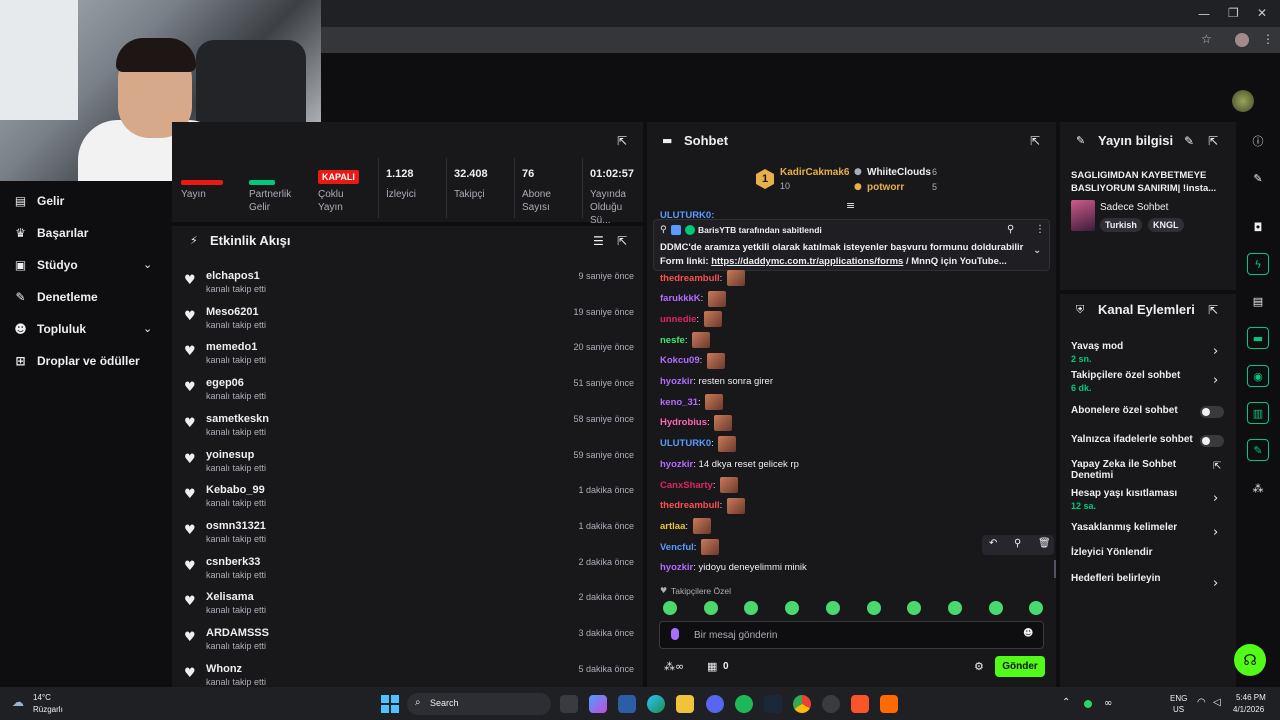 The height and width of the screenshot is (720, 1280). I want to click on tray-icon: ∞, so click(1108, 703).